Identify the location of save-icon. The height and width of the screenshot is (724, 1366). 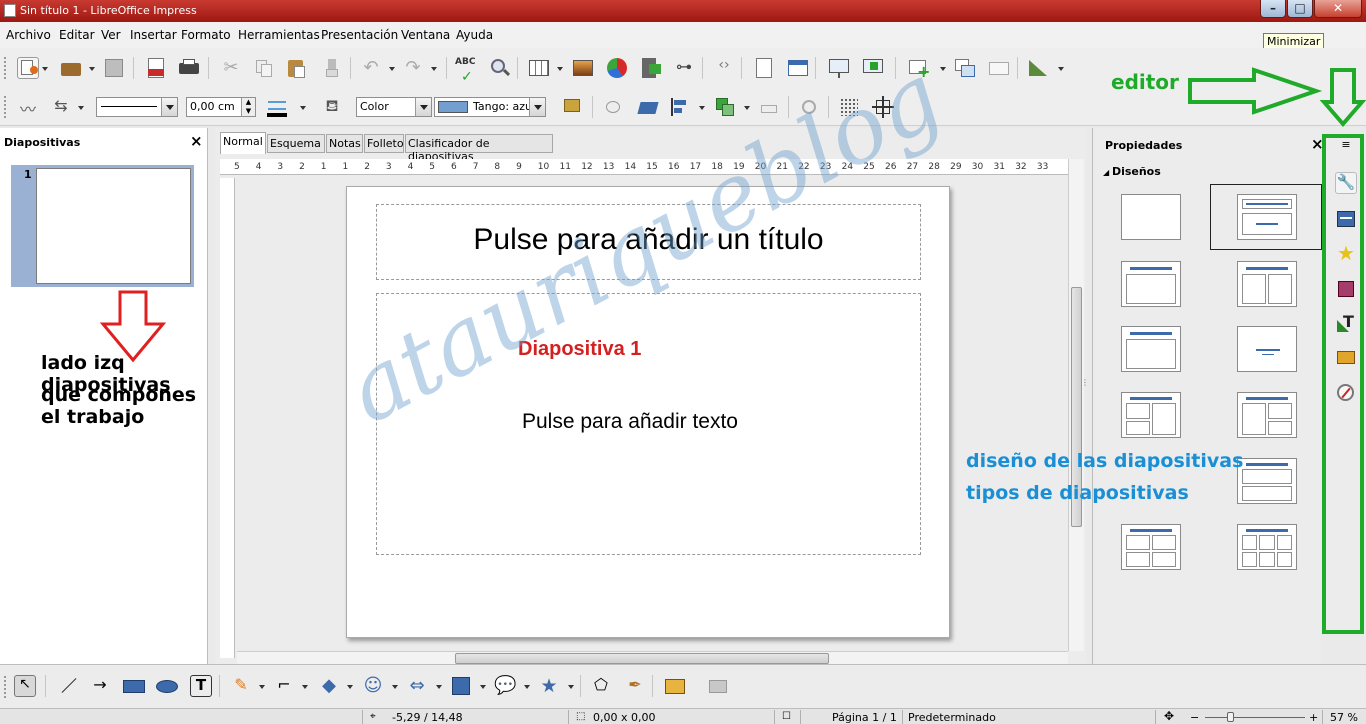
(114, 68).